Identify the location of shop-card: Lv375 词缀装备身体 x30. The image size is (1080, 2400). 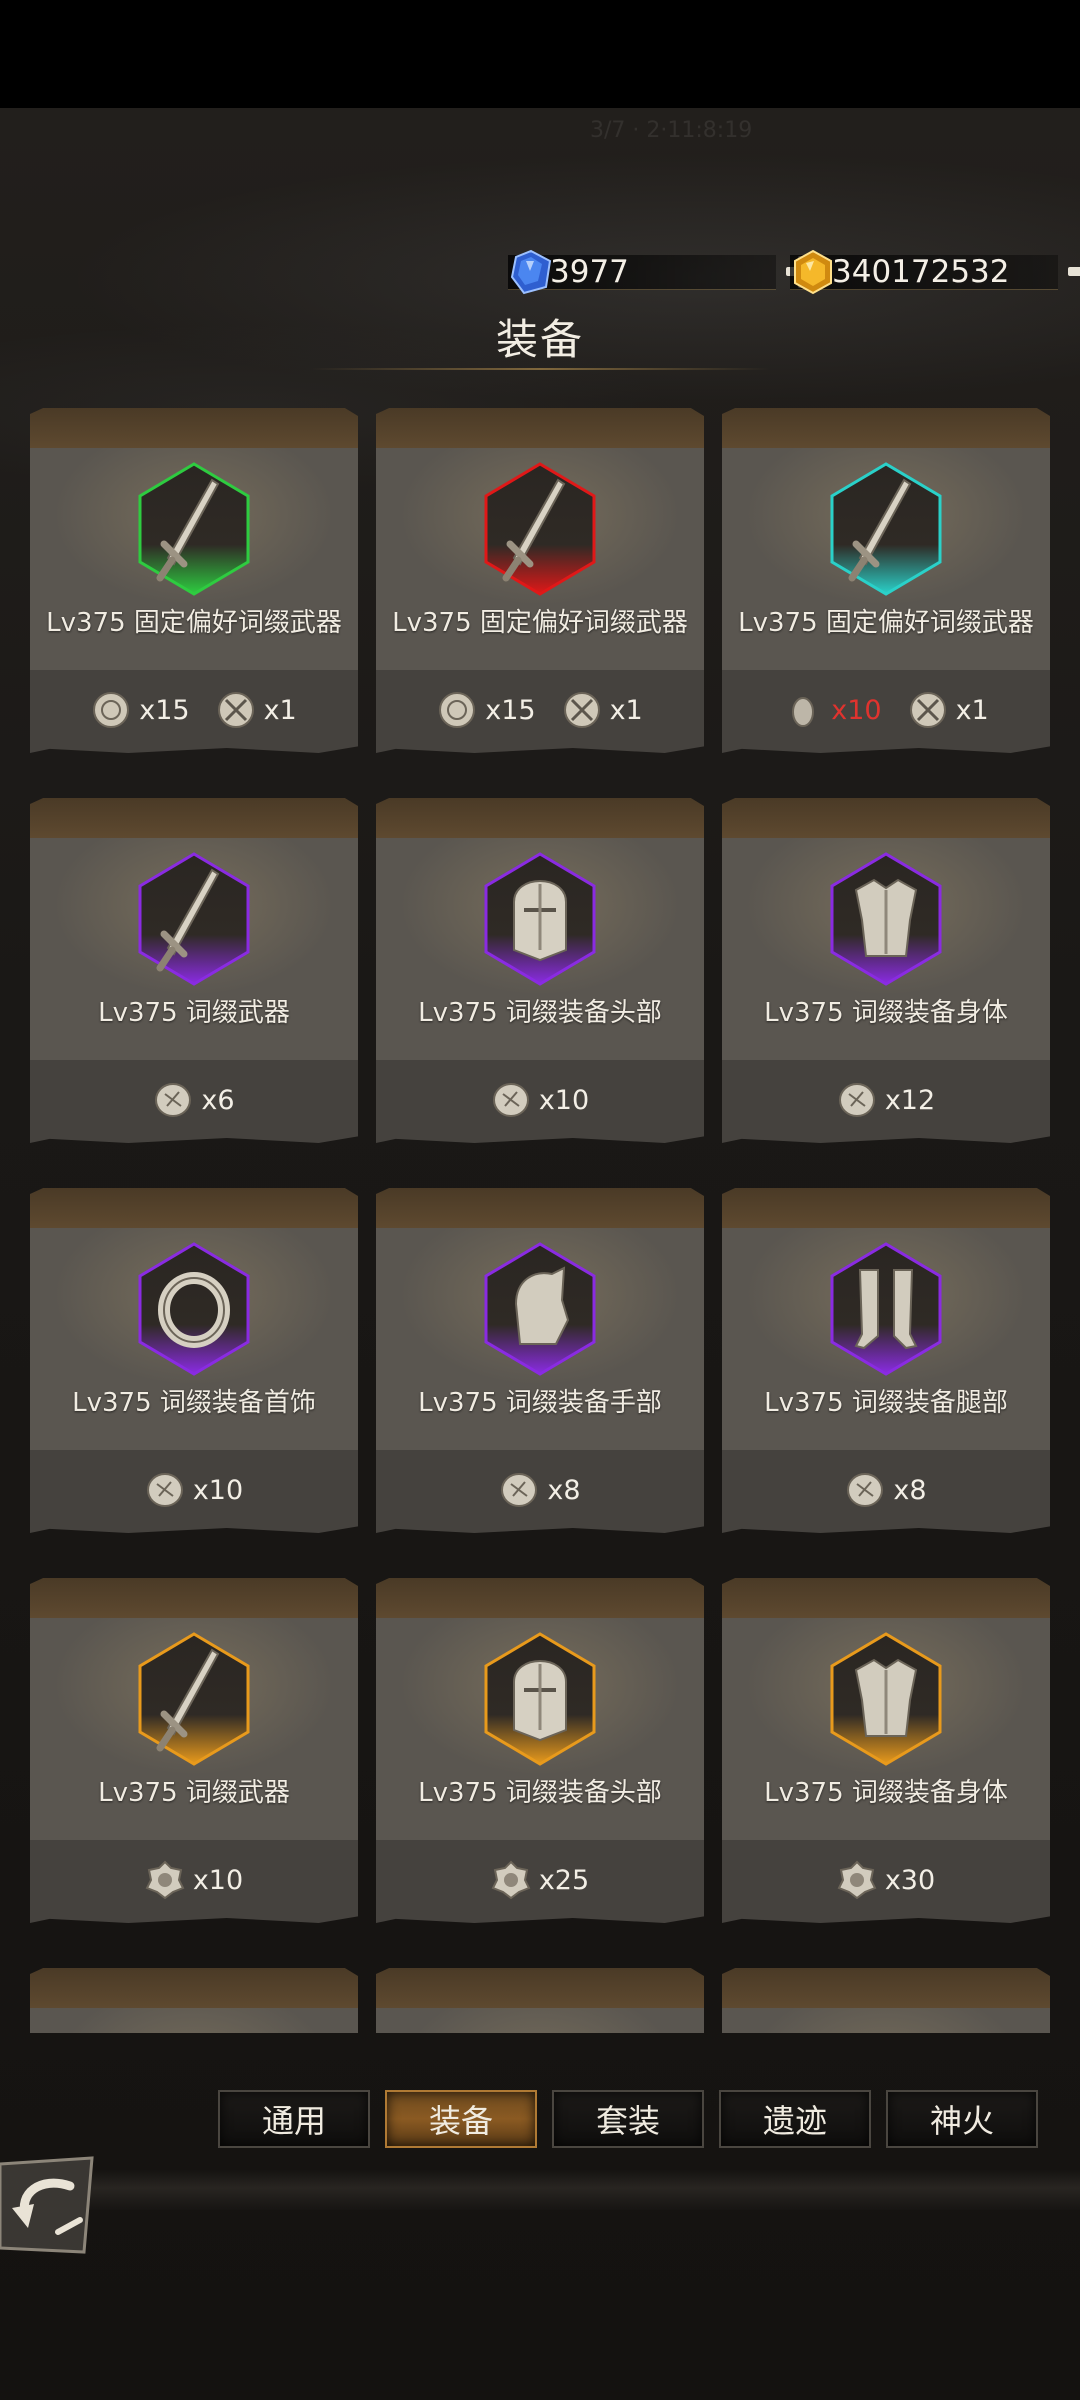
(886, 1750).